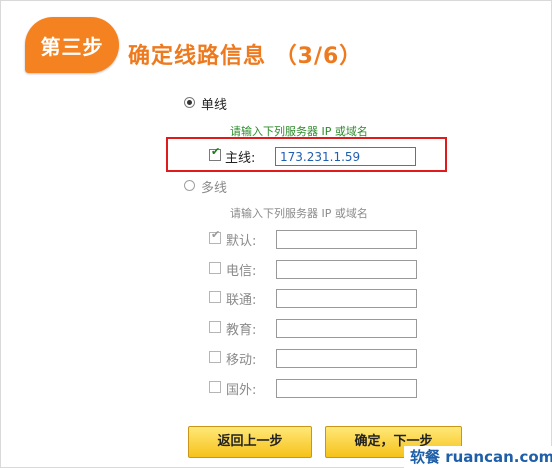  I want to click on line-label-mobile: 移动:, so click(241, 360).